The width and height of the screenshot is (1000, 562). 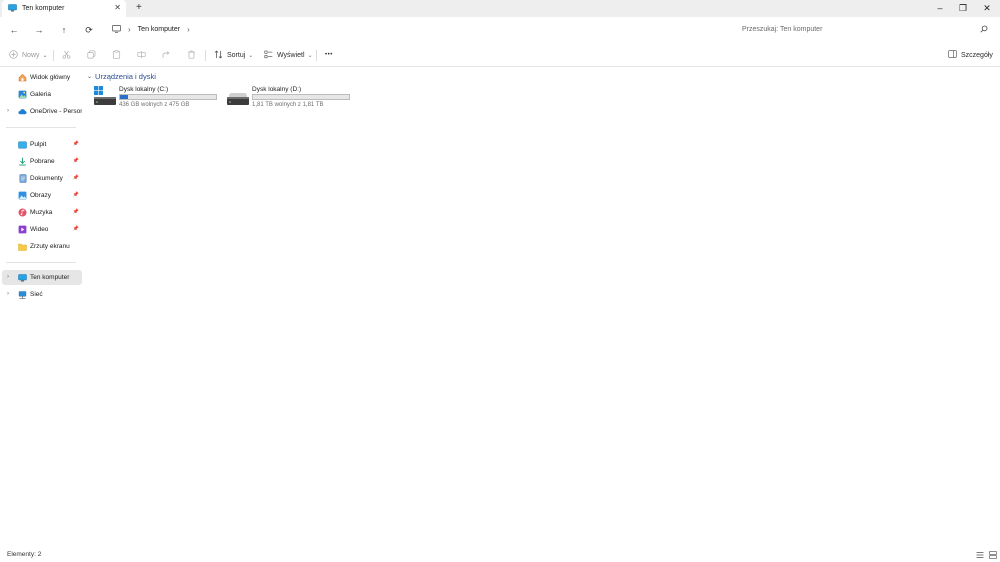 I want to click on monitor-icon, so click(x=116, y=29).